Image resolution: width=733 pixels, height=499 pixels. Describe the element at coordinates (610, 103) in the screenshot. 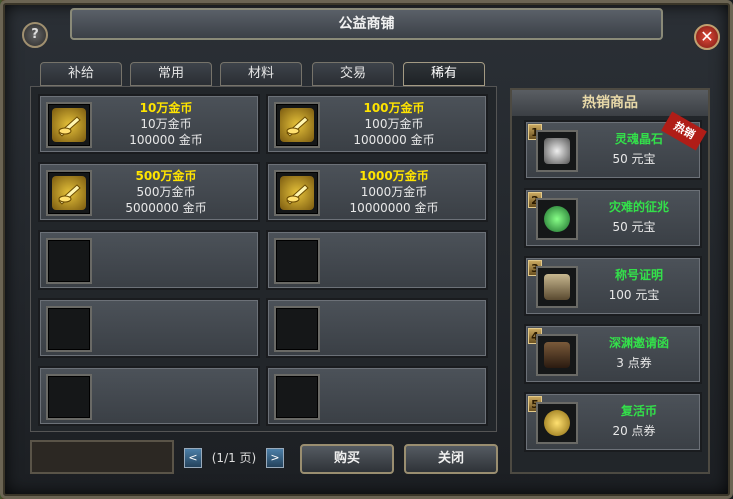

I see `hot-items-title: 热销商品` at that location.